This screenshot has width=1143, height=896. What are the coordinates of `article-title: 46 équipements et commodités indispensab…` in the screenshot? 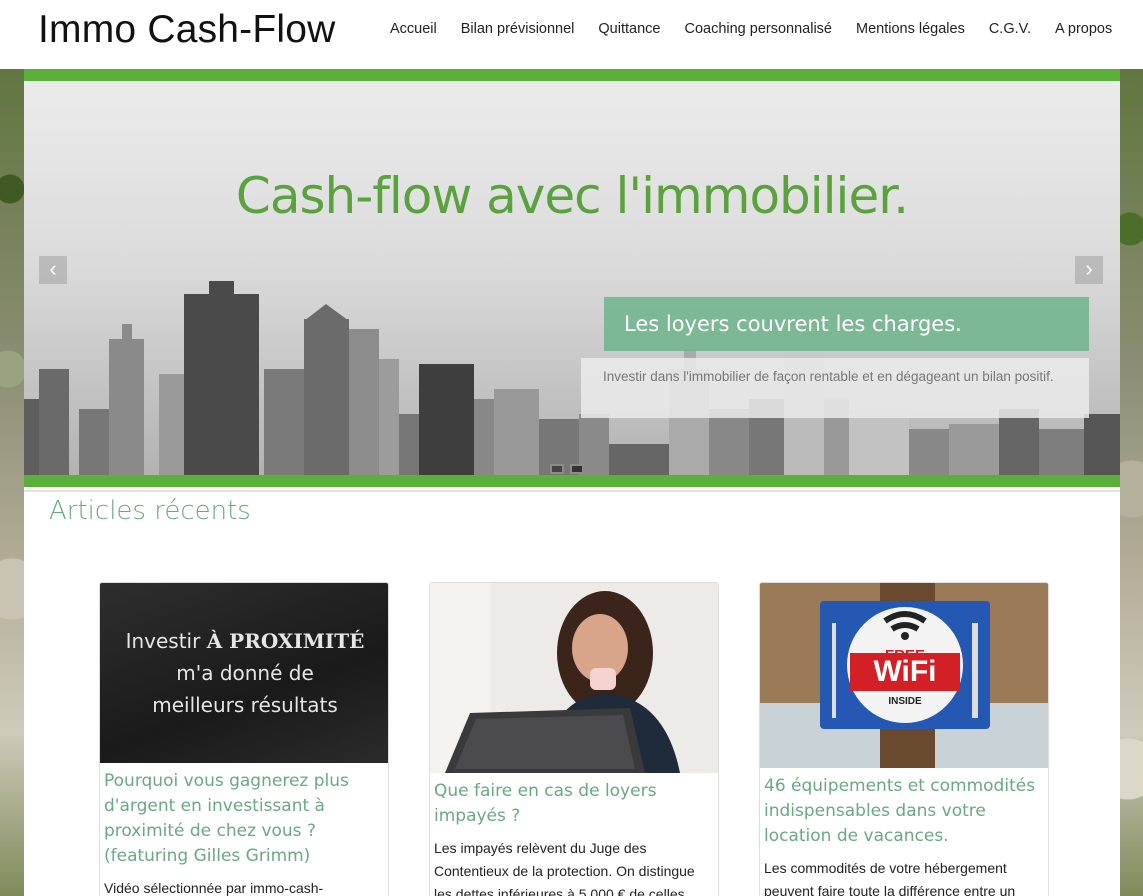 It's located at (904, 808).